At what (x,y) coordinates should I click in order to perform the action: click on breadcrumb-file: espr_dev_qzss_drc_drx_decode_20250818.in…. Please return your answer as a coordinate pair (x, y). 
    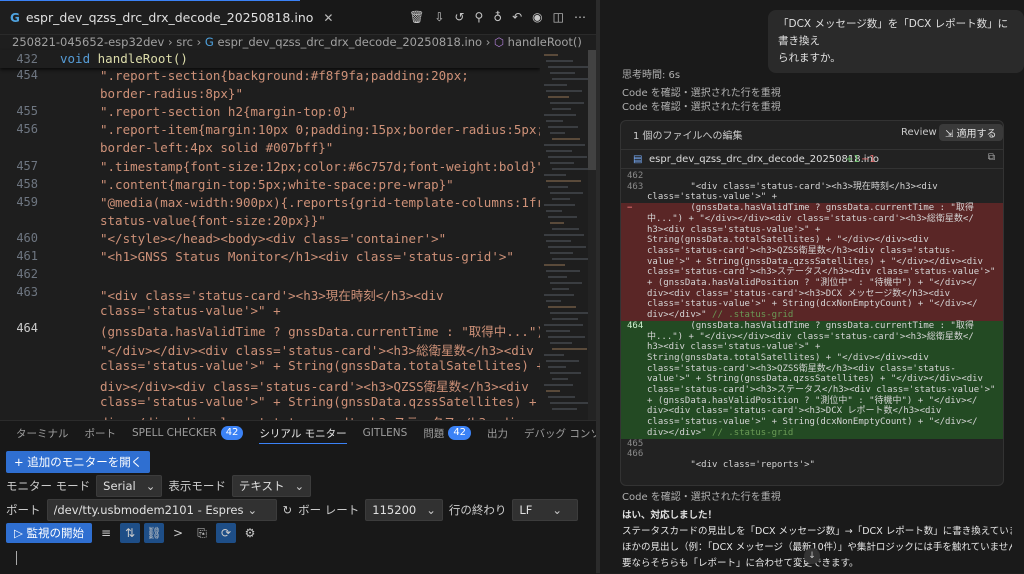
    Looking at the image, I should click on (350, 42).